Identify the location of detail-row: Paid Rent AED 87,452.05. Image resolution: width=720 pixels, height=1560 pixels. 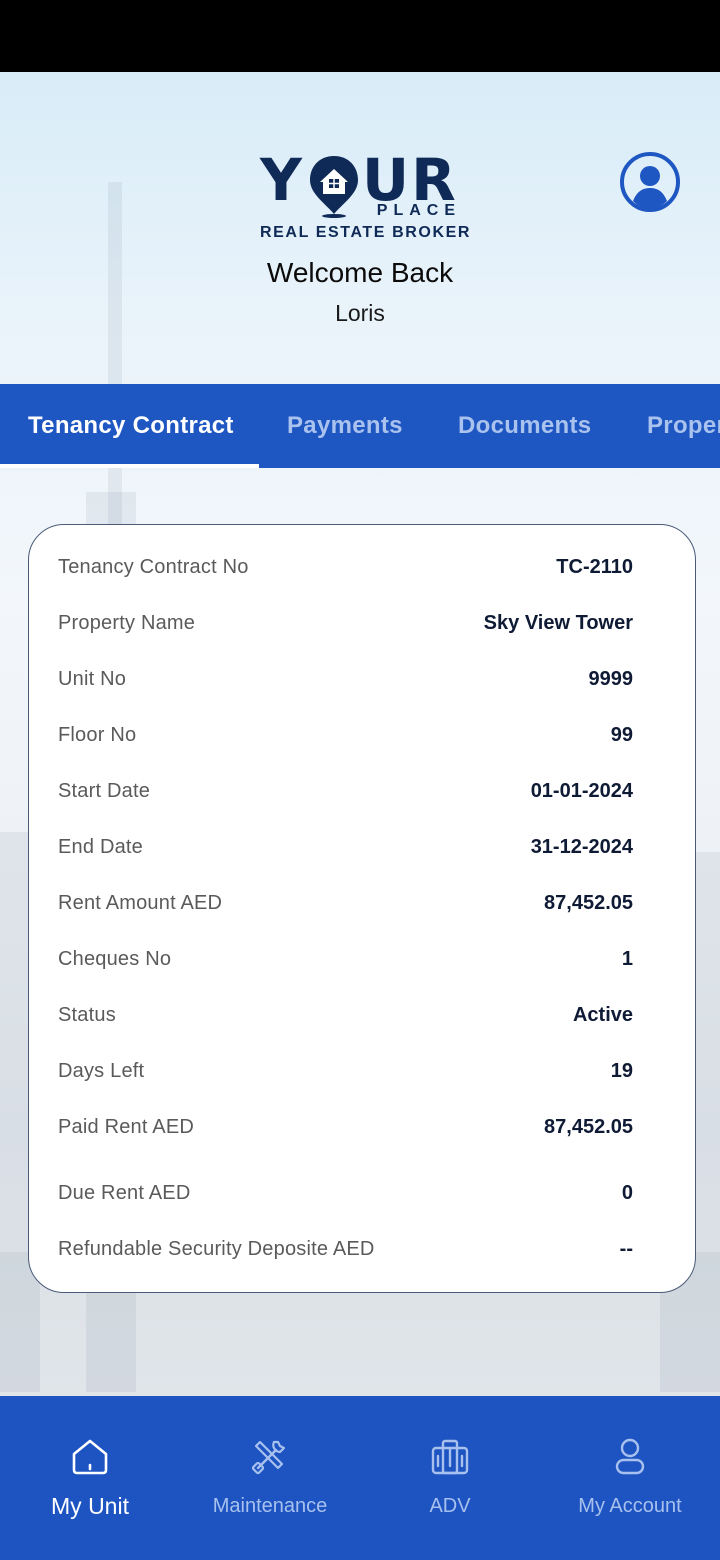
(363, 1127).